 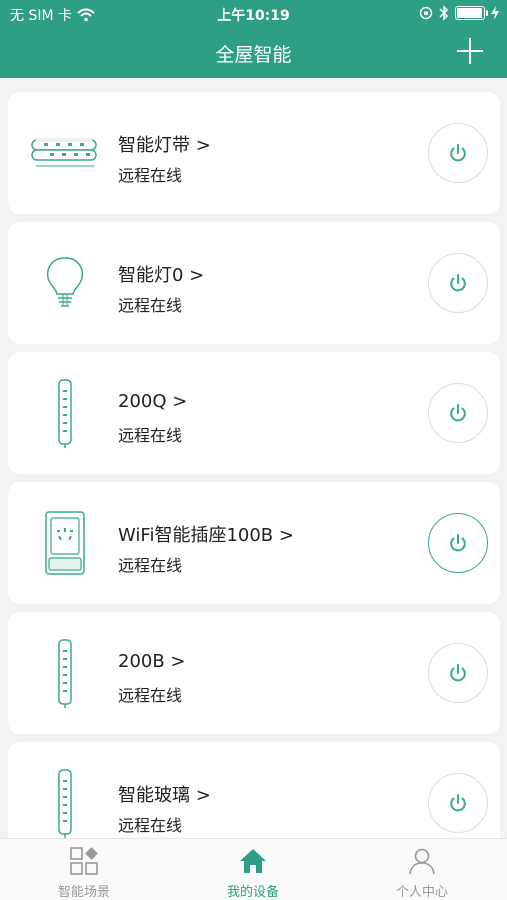 What do you see at coordinates (206, 534) in the screenshot?
I see `device-name: WiFi智能插座100B >` at bounding box center [206, 534].